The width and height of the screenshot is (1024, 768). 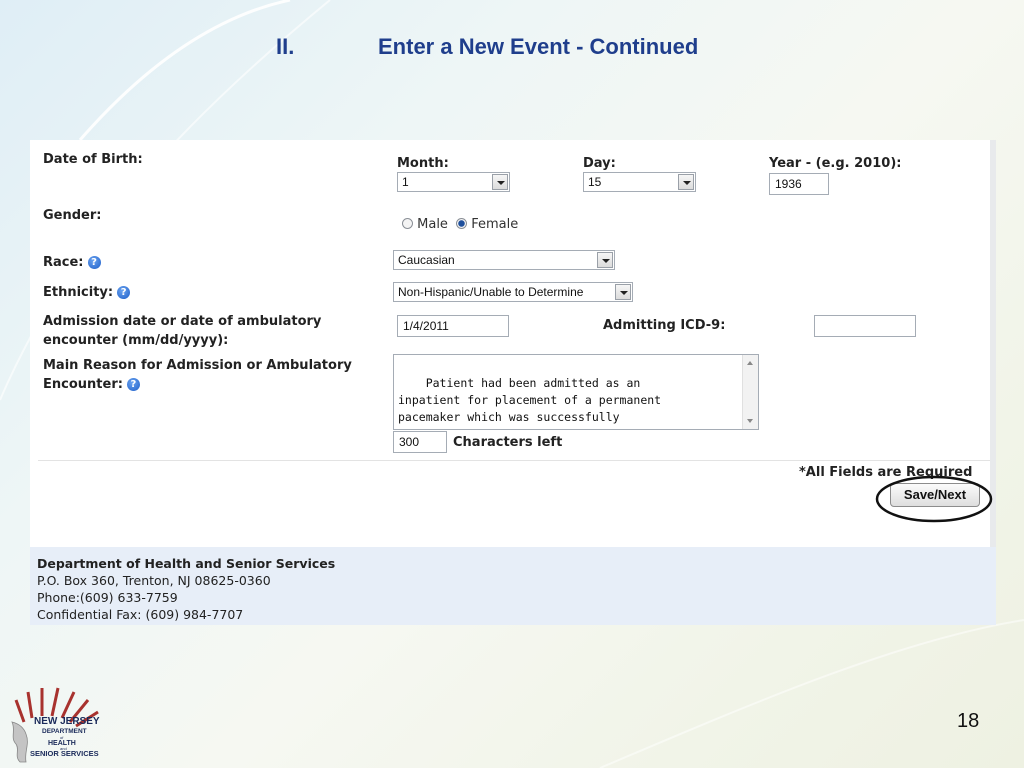 What do you see at coordinates (799, 184) in the screenshot?
I see `year-input: 1936` at bounding box center [799, 184].